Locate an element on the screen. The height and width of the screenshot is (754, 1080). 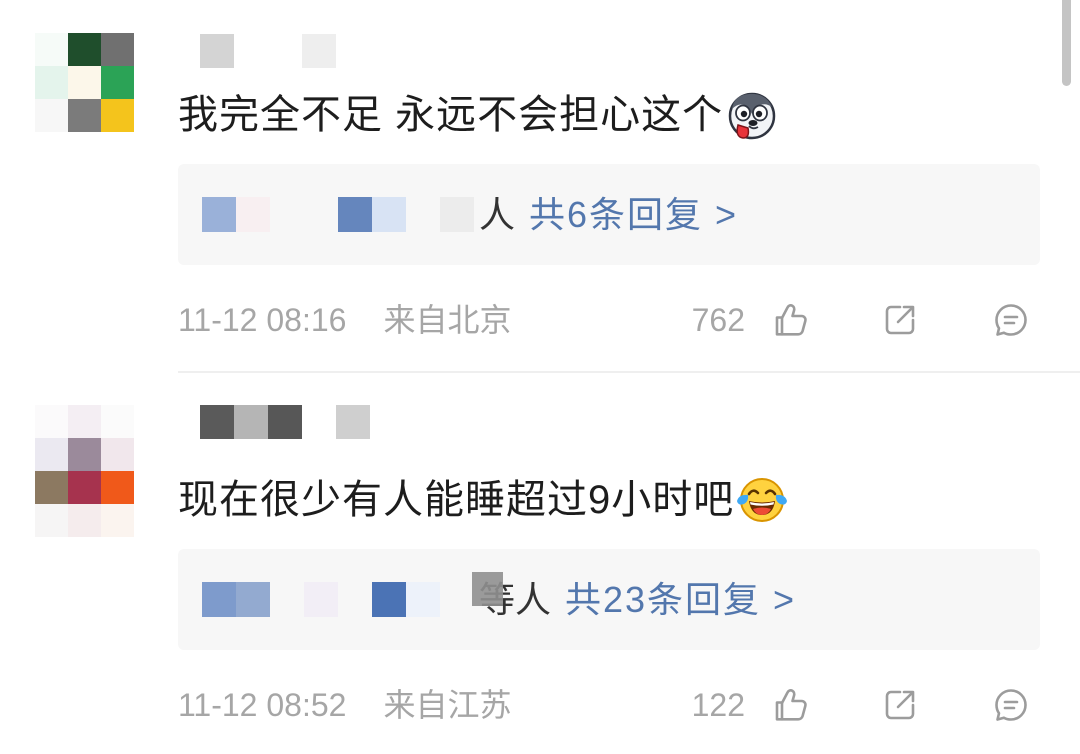
comment-time: 11-12 08:52 is located at coordinates (262, 705).